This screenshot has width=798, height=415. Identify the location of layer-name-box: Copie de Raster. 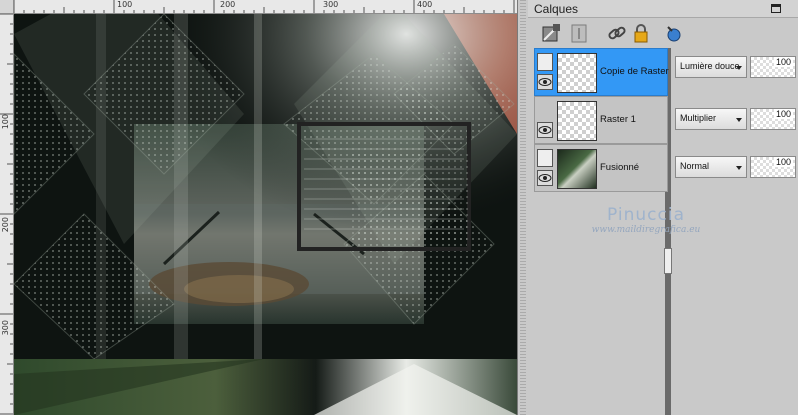
(601, 72).